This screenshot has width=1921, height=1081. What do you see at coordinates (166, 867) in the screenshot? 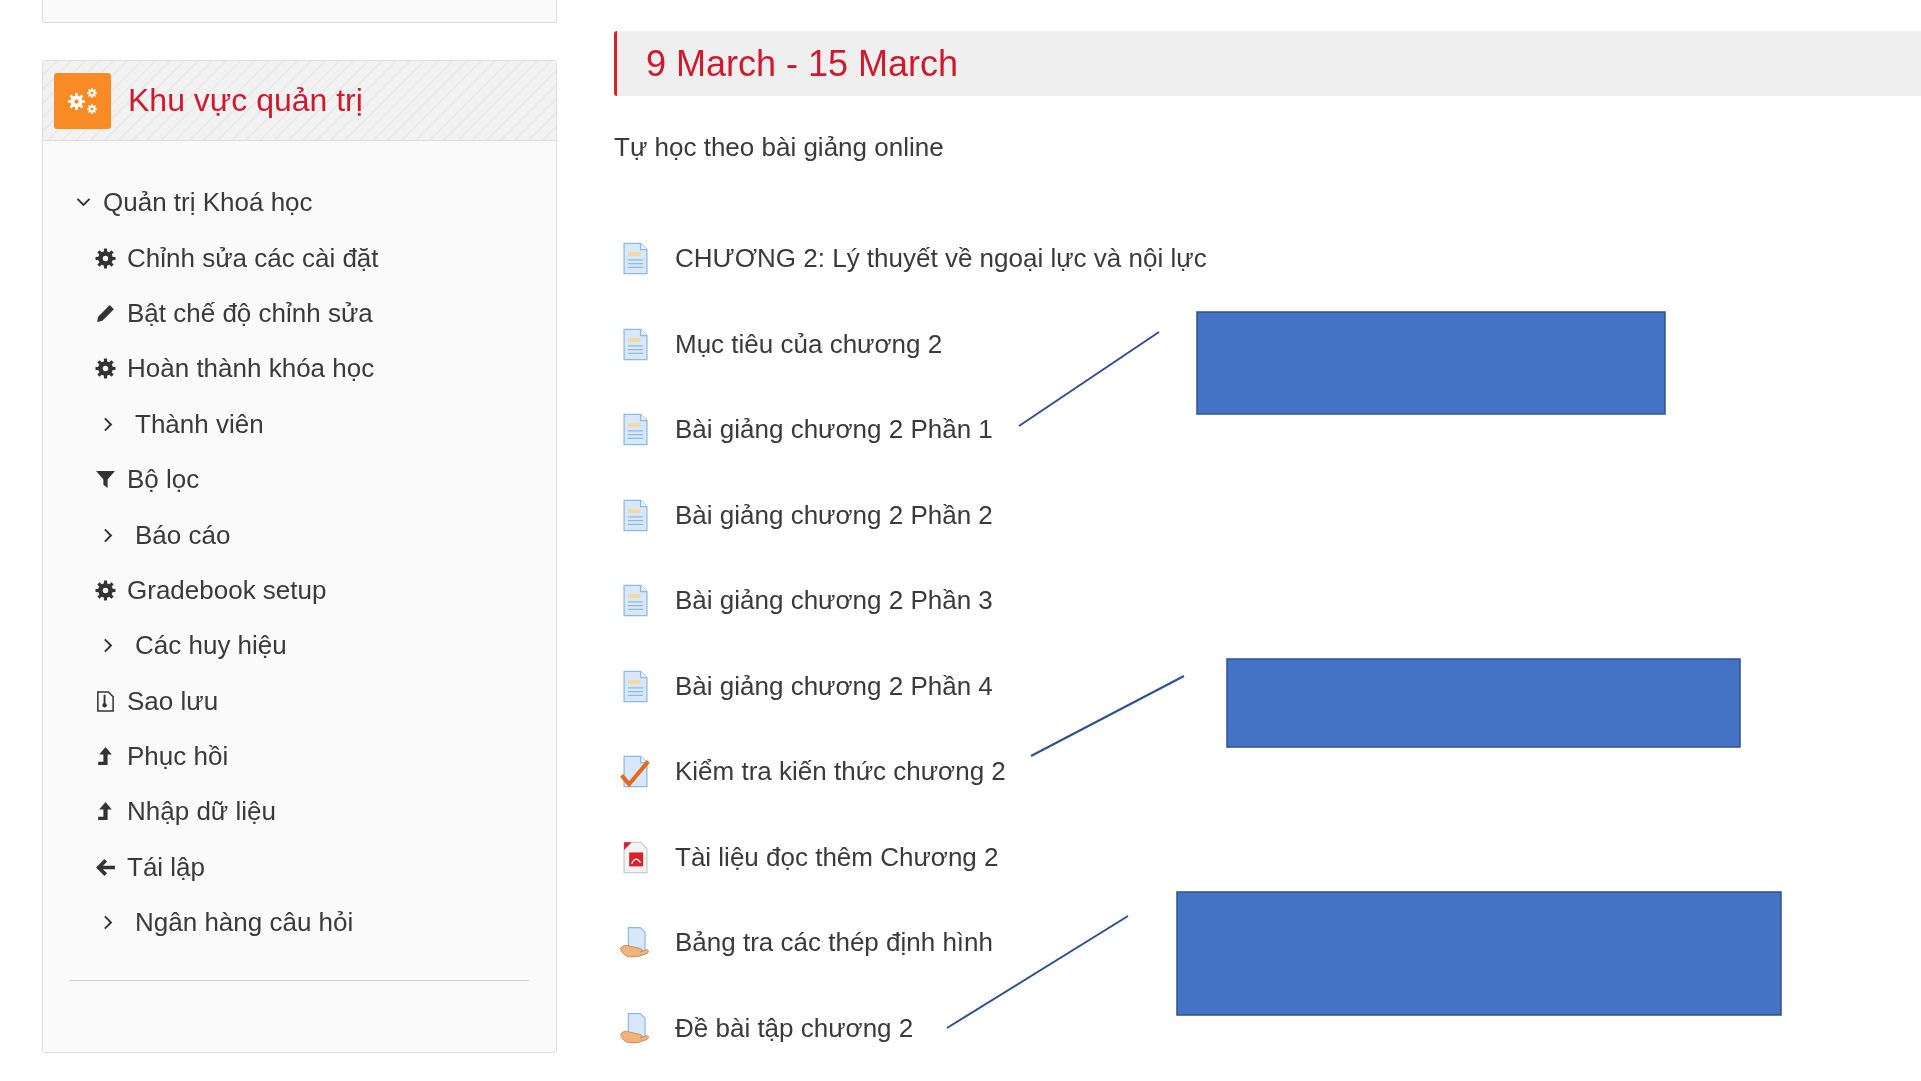
I see `menu-link: Tái lập` at bounding box center [166, 867].